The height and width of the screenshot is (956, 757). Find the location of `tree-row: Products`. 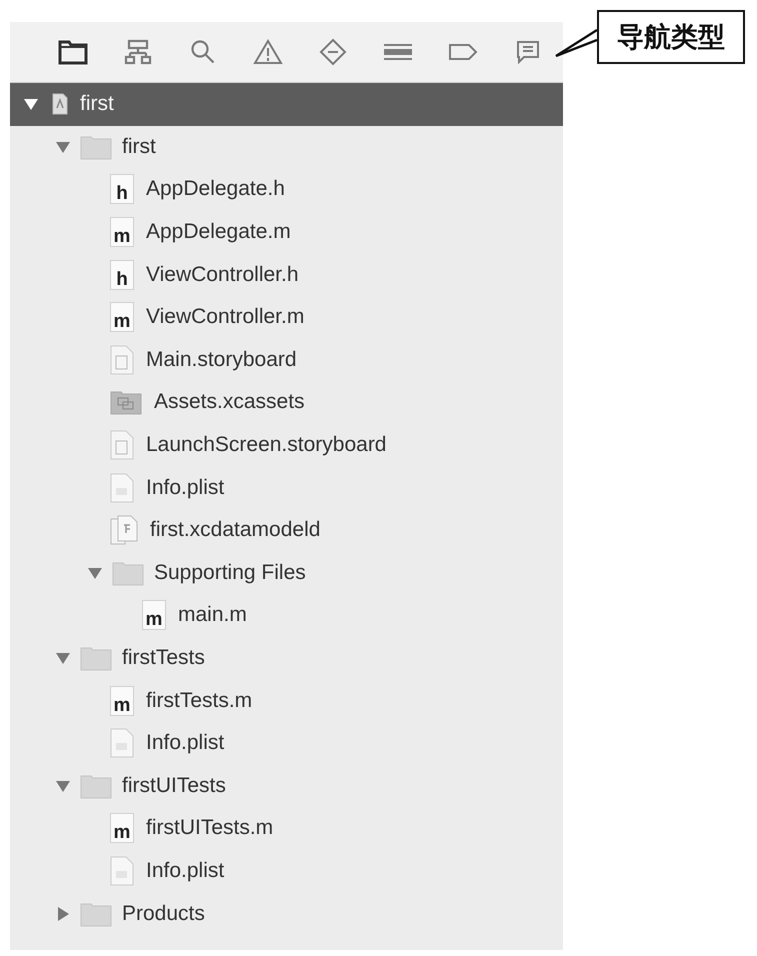

tree-row: Products is located at coordinates (286, 913).